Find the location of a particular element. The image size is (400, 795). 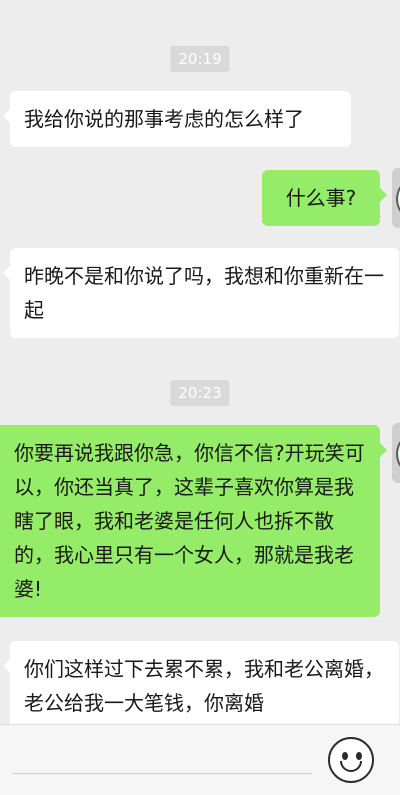

message-incoming: 昨晚不是和你说了吗，我想和你重新在一起 is located at coordinates (201, 293).